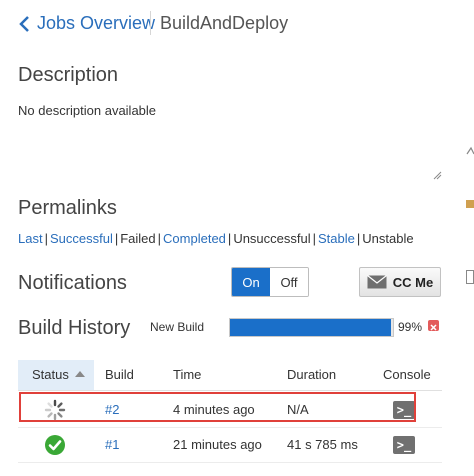 The height and width of the screenshot is (476, 474). I want to click on back-chevron-icon, so click(25, 24).